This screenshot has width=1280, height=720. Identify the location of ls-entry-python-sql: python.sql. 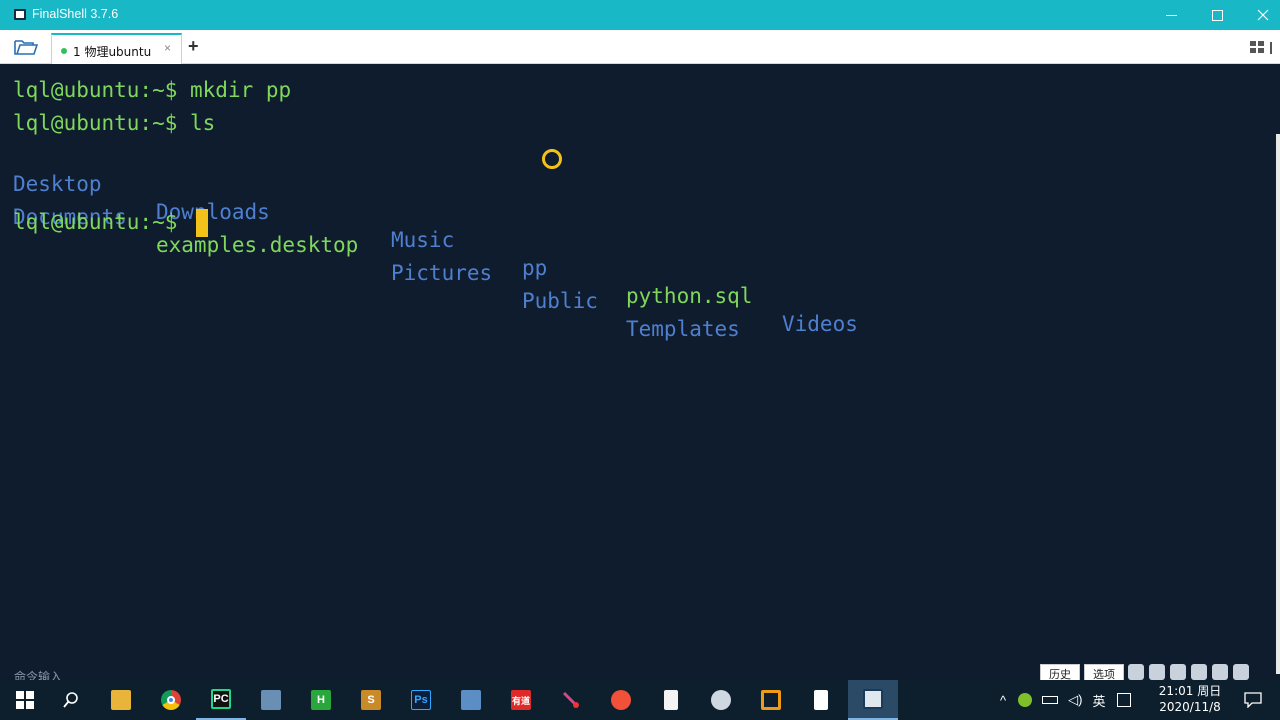
(689, 296).